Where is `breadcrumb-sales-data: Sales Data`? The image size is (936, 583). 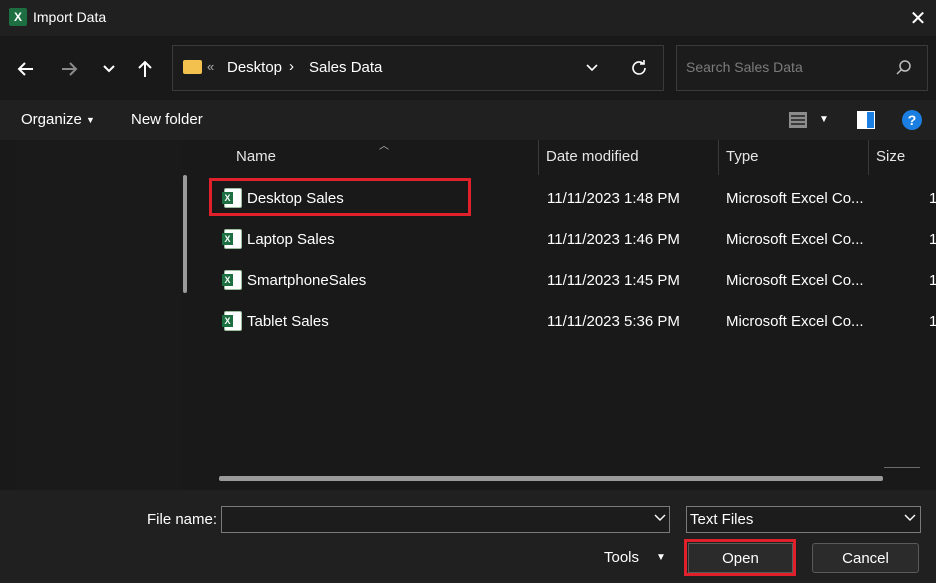 breadcrumb-sales-data: Sales Data is located at coordinates (345, 67).